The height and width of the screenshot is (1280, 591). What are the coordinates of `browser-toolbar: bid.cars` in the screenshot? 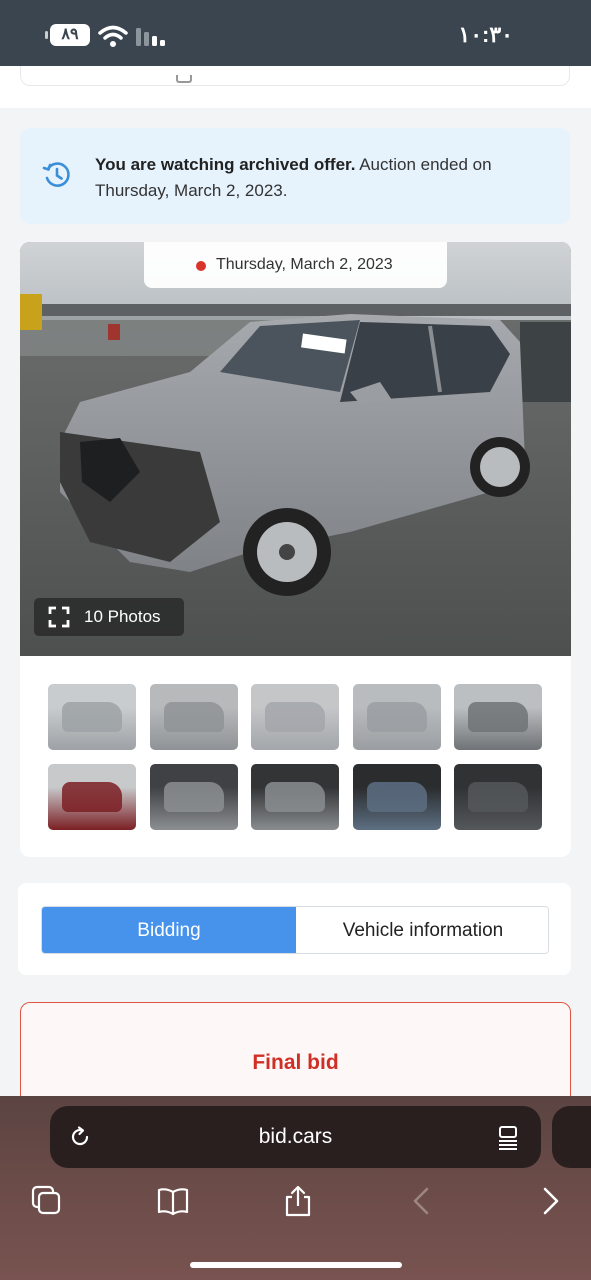 It's located at (295, 1188).